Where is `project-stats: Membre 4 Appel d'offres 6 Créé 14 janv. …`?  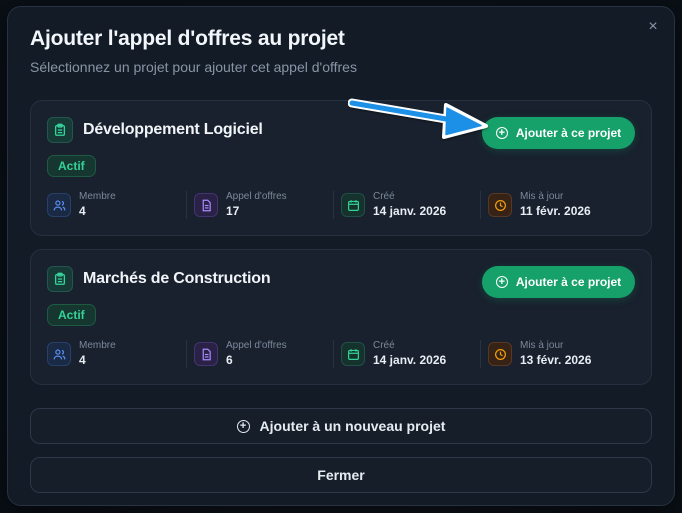
project-stats: Membre 4 Appel d'offres 6 Créé 14 janv. … is located at coordinates (341, 354).